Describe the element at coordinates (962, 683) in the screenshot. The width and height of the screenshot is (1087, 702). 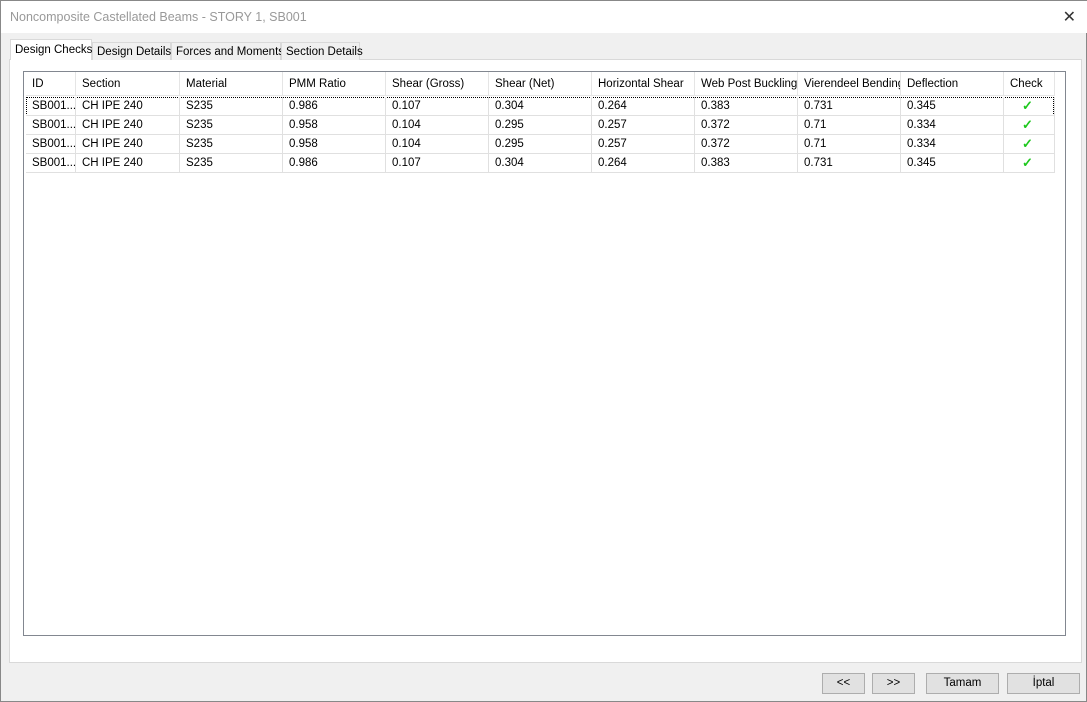
I see `ok-button: Tamam` at that location.